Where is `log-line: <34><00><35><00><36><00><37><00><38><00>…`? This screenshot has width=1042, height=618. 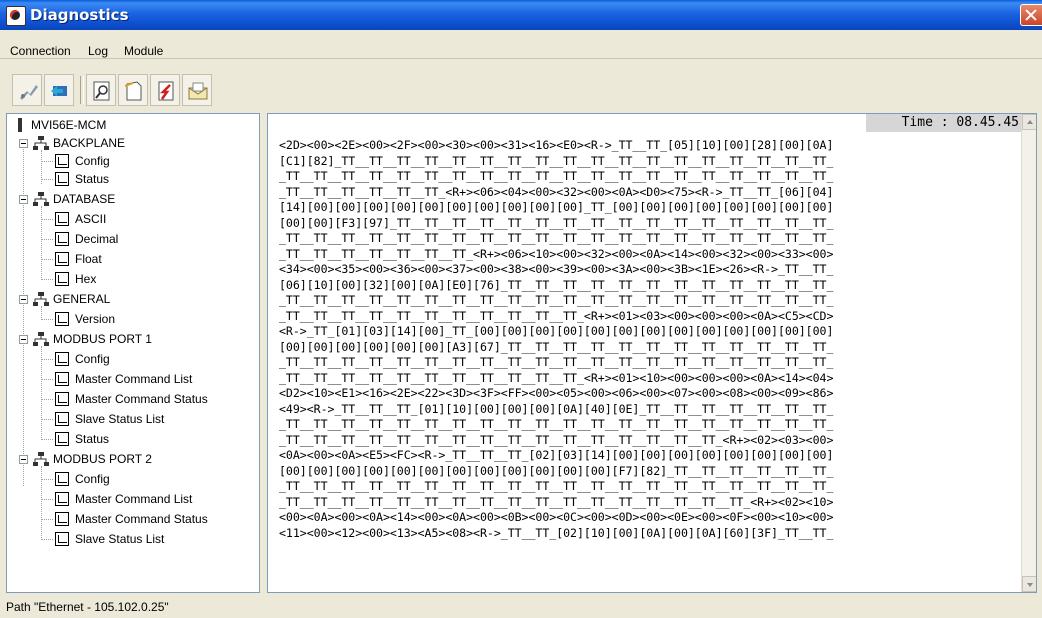 log-line: <34><00><35><00><36><00><37><00><38><00>… is located at coordinates (556, 269).